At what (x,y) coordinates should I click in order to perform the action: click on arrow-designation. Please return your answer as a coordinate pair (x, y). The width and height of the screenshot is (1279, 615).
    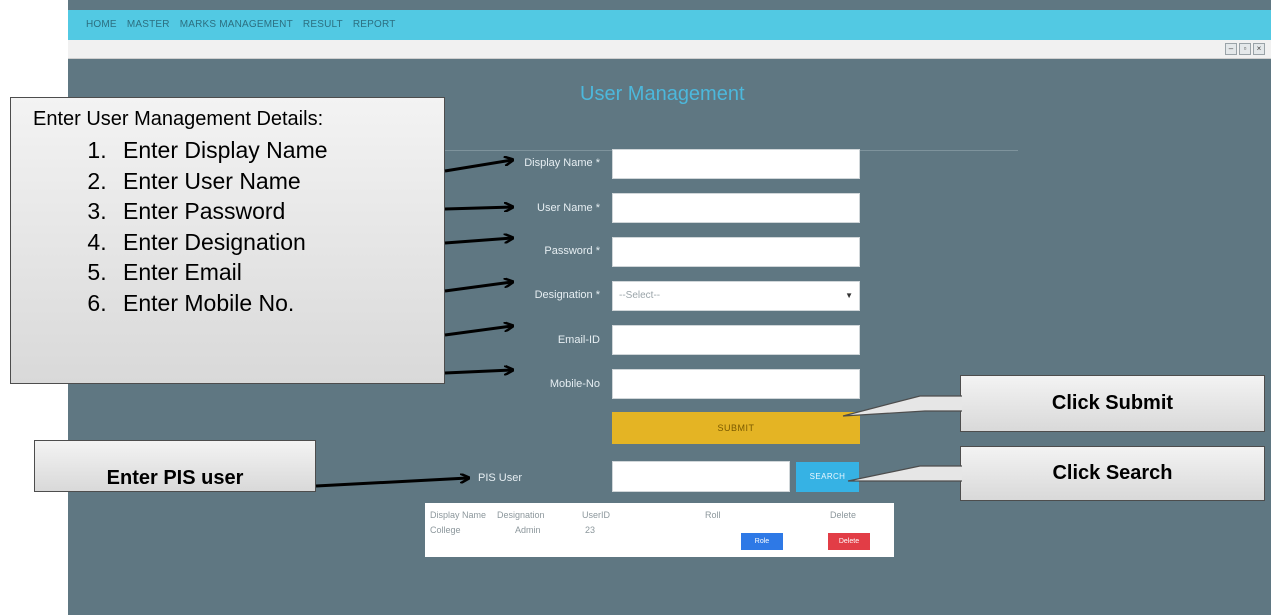
    Looking at the image, I should click on (478, 287).